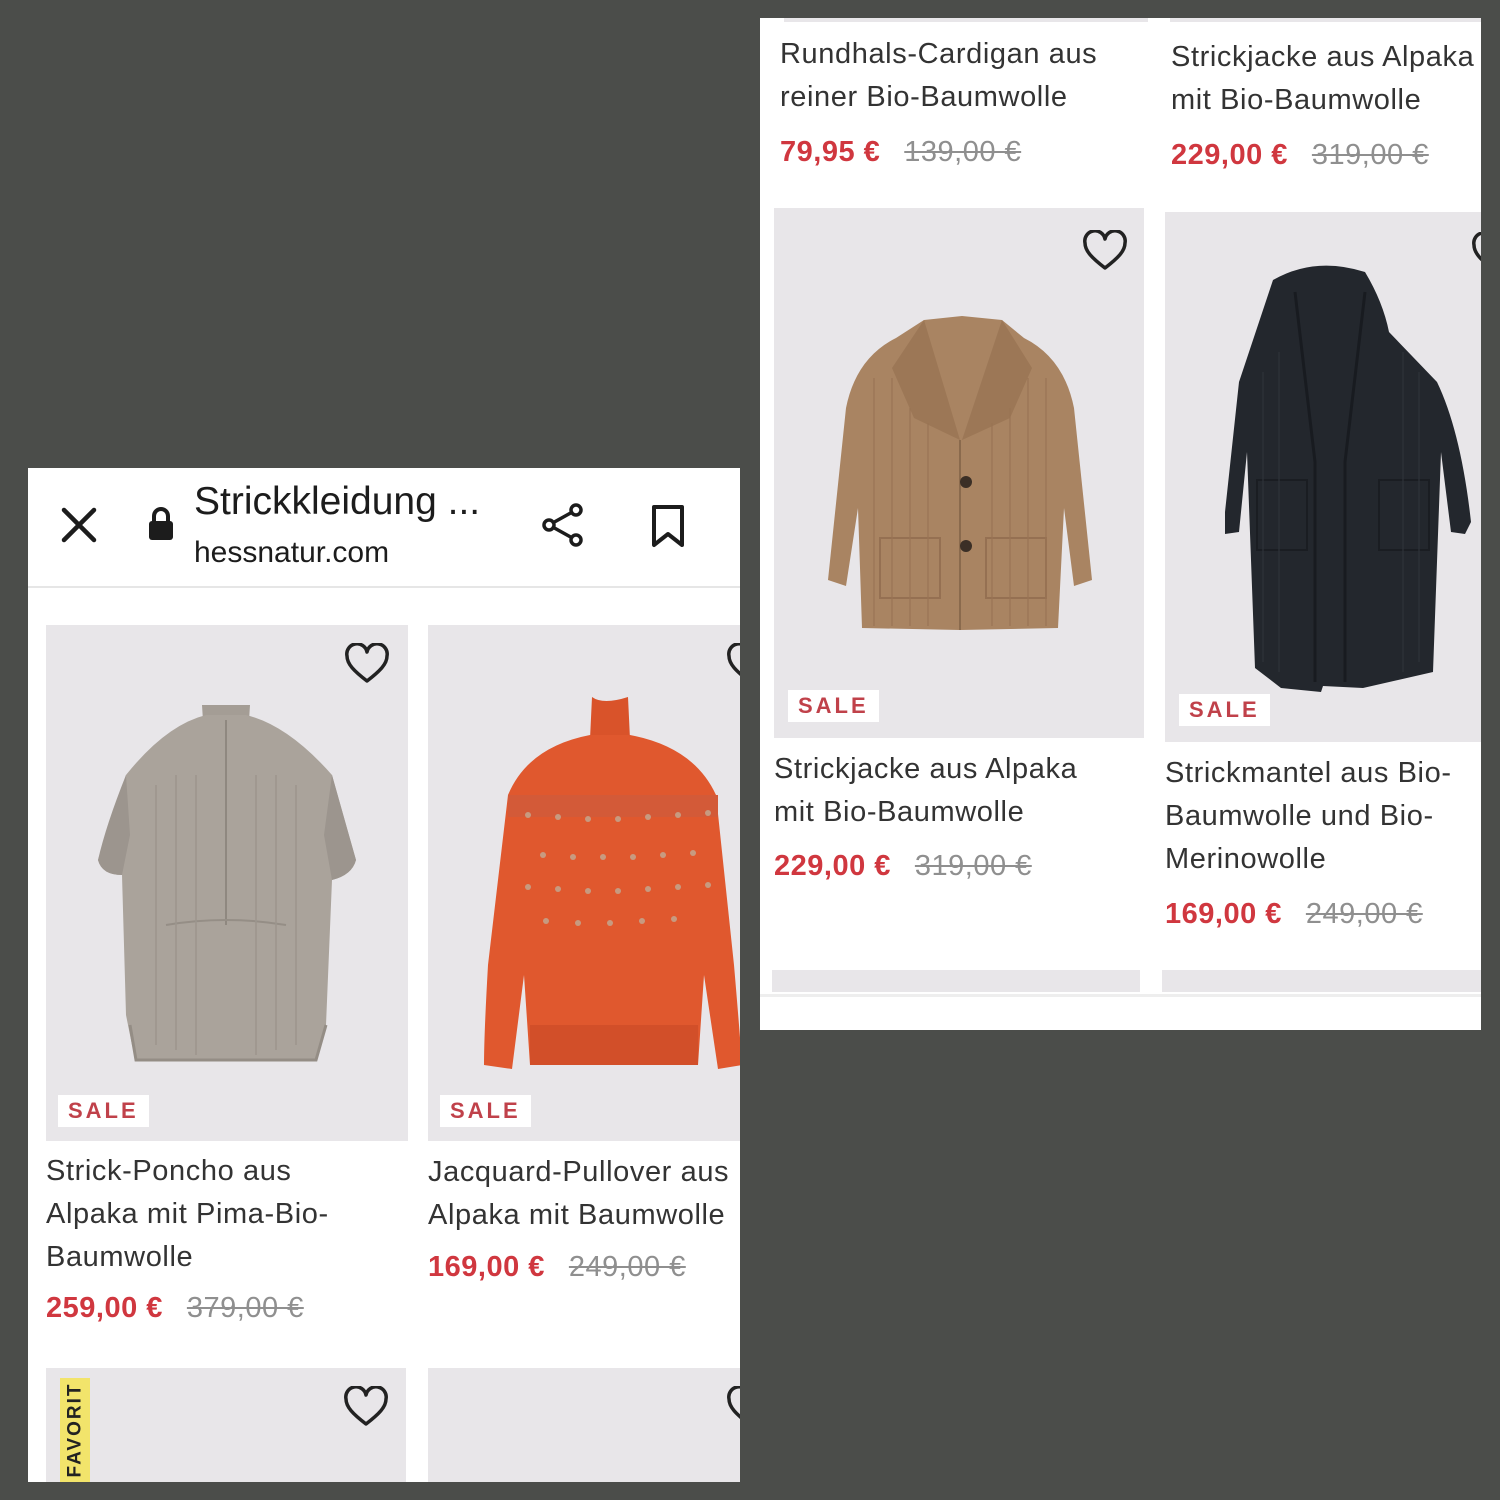 The height and width of the screenshot is (1500, 1500). What do you see at coordinates (1120, 995) in the screenshot?
I see `divider` at bounding box center [1120, 995].